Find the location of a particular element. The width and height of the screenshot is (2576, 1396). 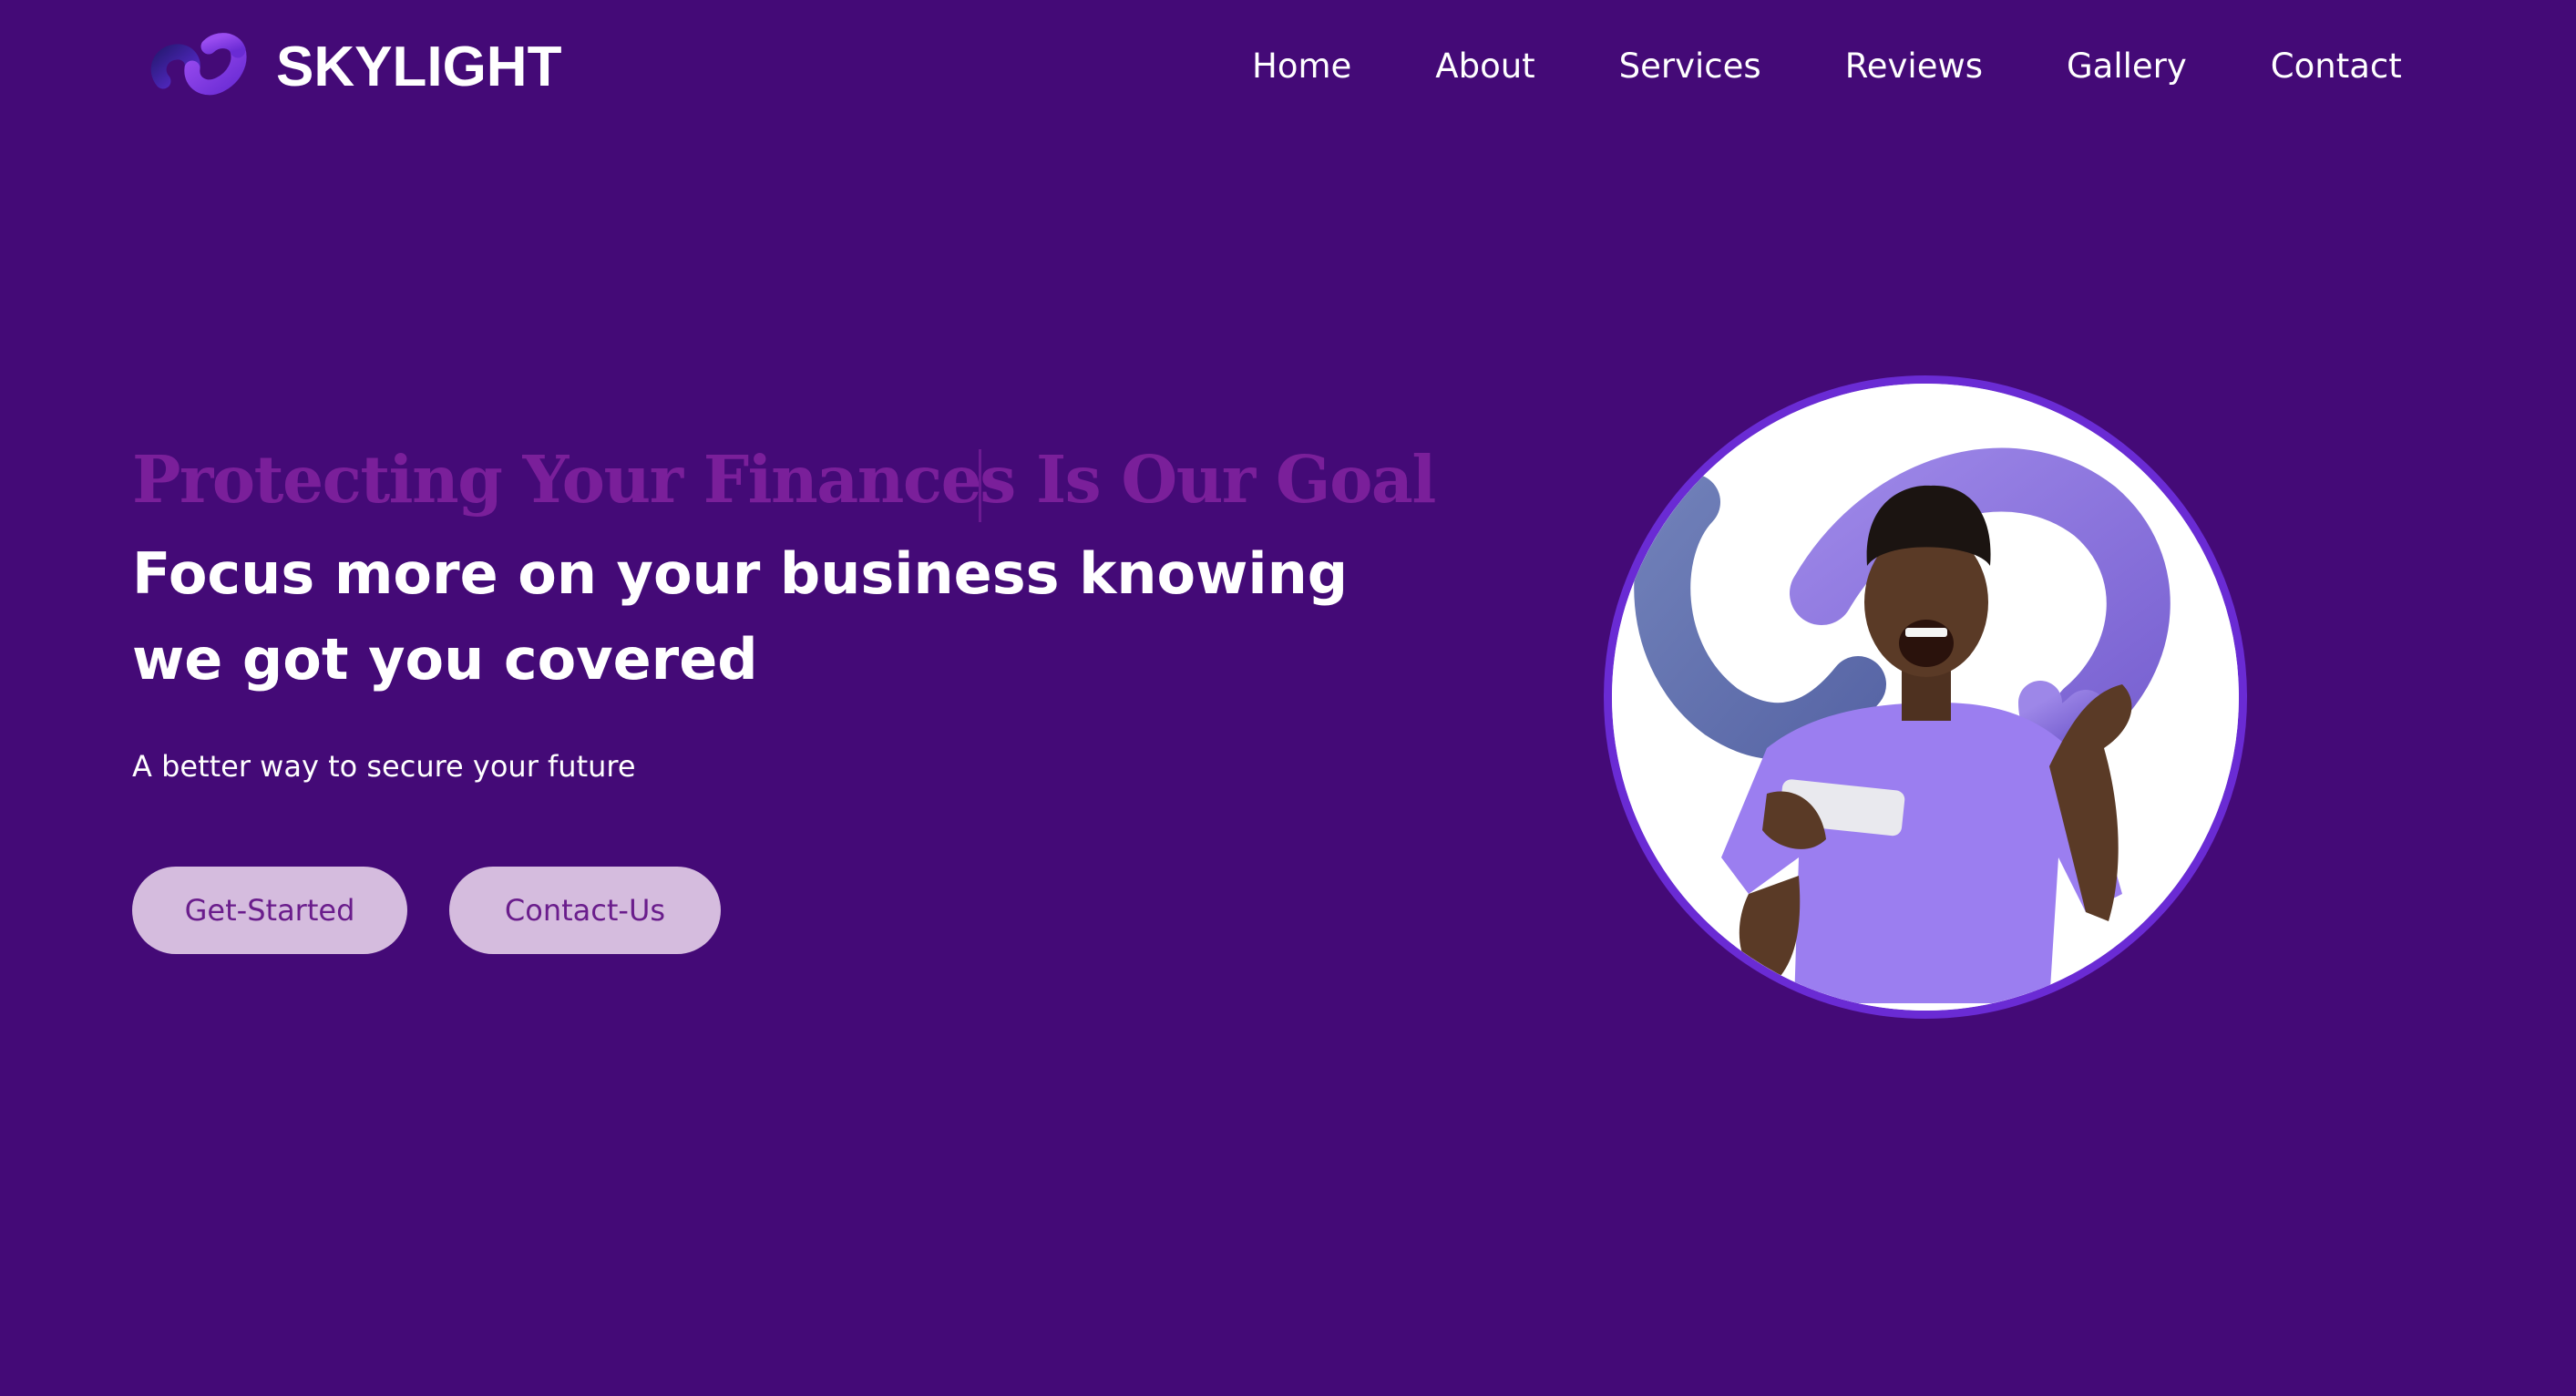

tagline-text-after-caret: s Is Our Goal is located at coordinates (1208, 480).